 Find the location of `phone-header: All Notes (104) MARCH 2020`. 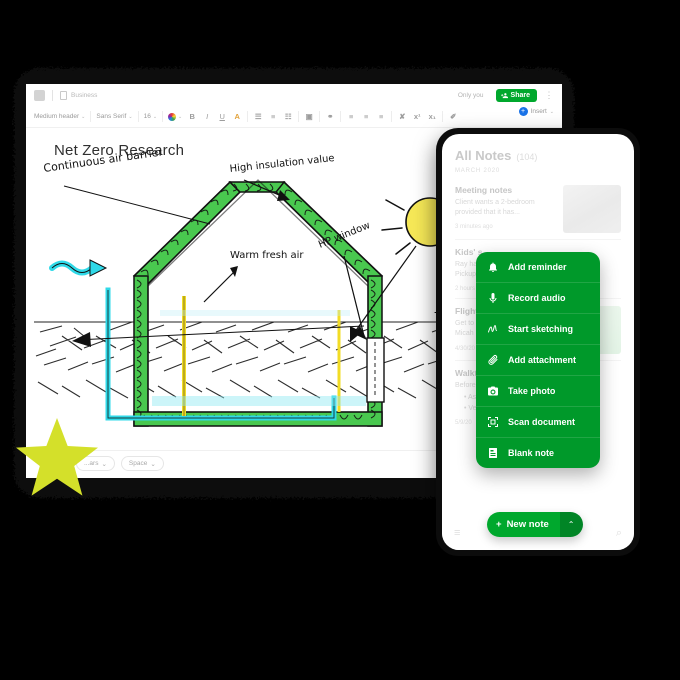

phone-header: All Notes (104) MARCH 2020 is located at coordinates (538, 156).